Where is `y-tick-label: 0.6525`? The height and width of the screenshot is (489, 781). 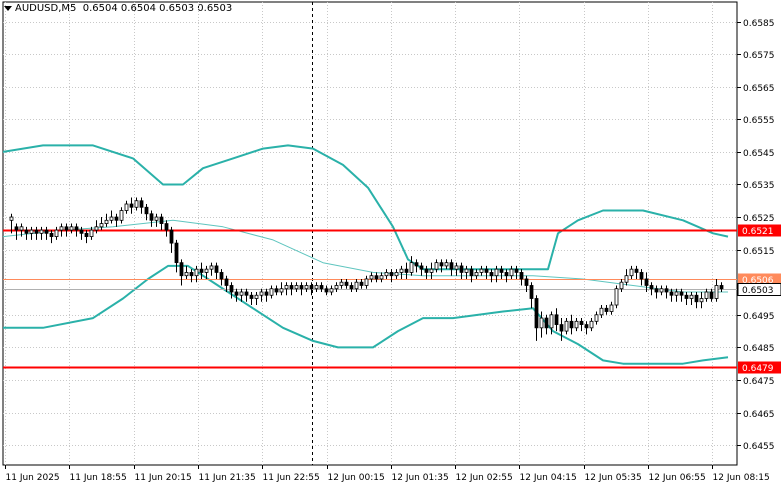 y-tick-label: 0.6525 is located at coordinates (759, 219).